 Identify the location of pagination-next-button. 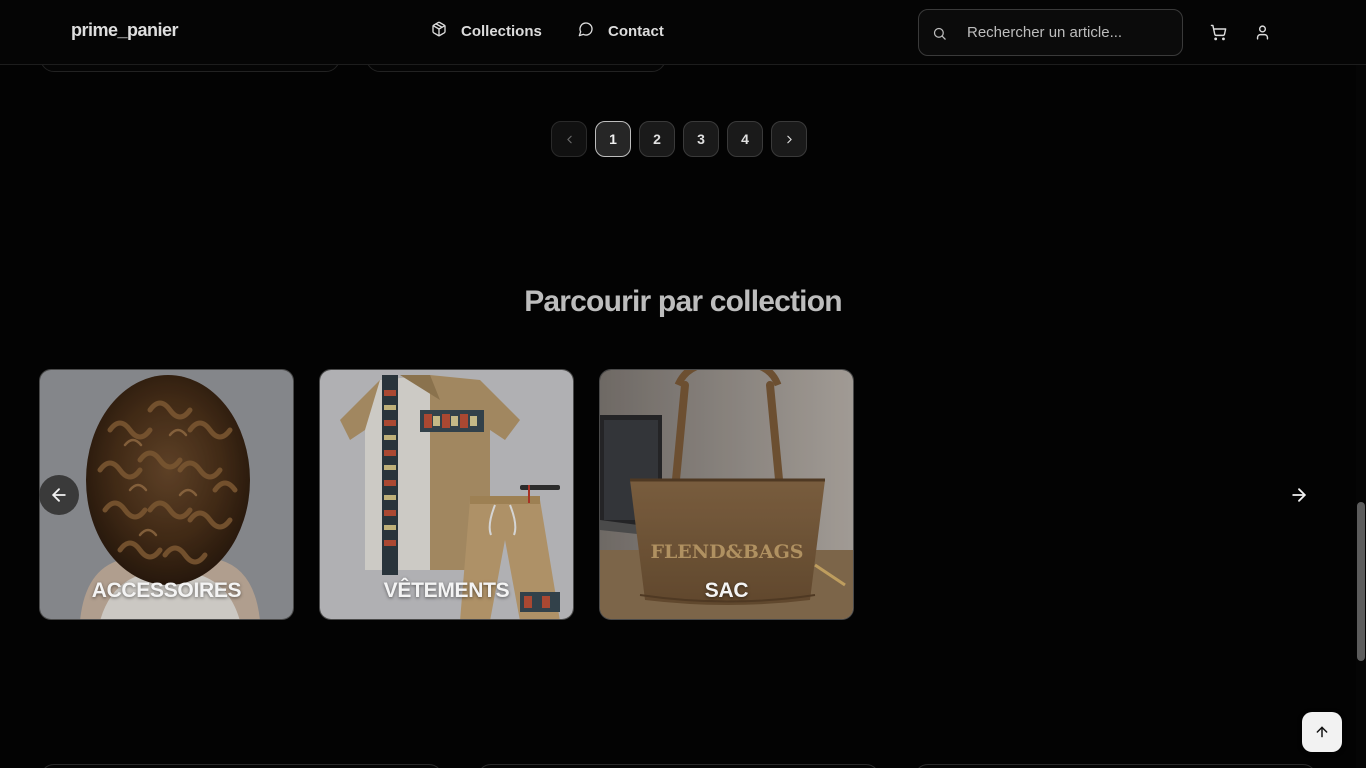
(789, 139).